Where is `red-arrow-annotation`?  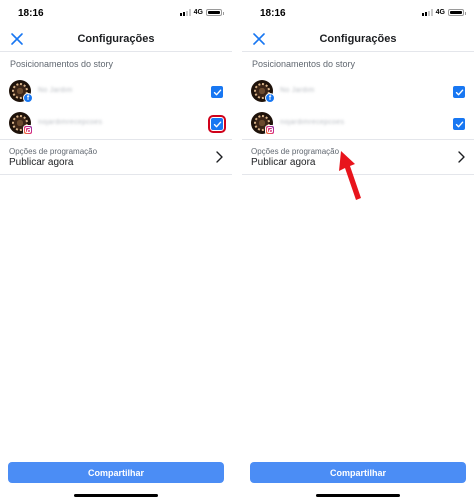
red-arrow-annotation is located at coordinates (350, 175).